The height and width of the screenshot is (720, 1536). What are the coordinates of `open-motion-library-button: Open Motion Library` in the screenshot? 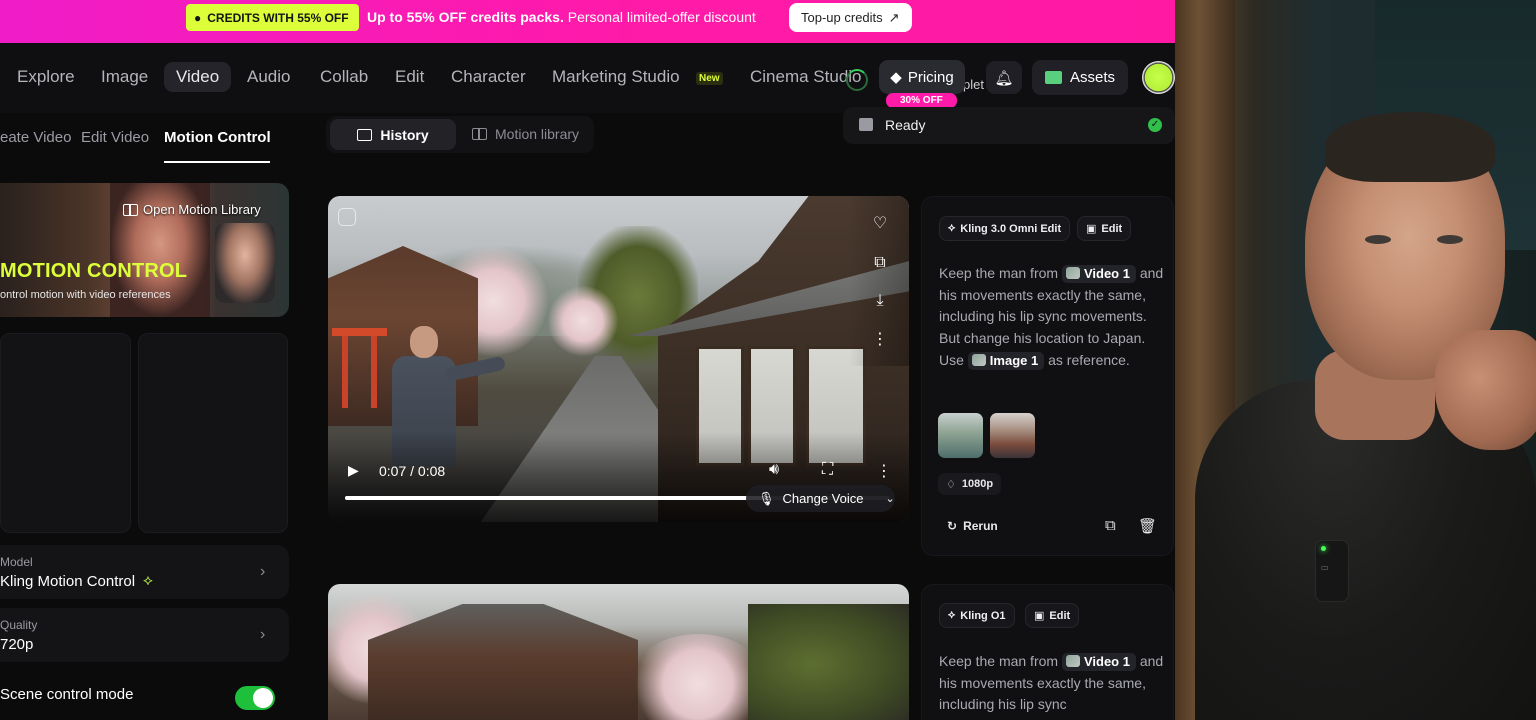 It's located at (192, 209).